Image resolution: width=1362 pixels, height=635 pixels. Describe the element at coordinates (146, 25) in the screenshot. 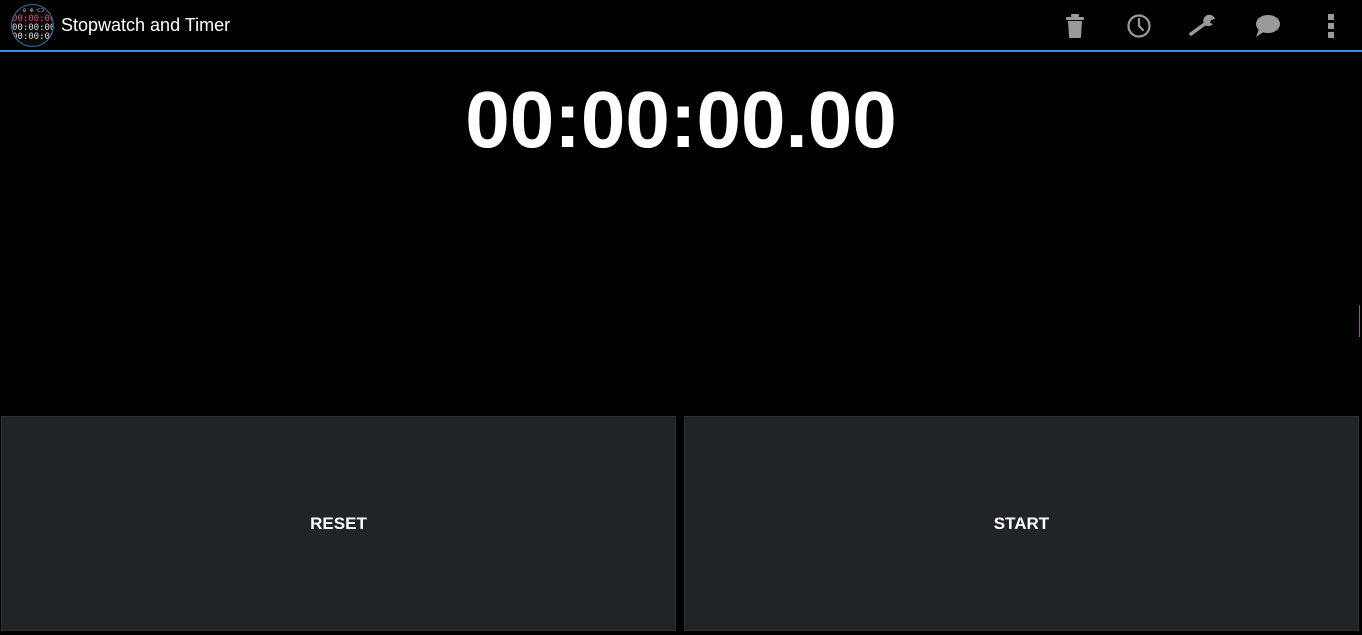

I see `app-title: Stopwatch and Timer` at that location.